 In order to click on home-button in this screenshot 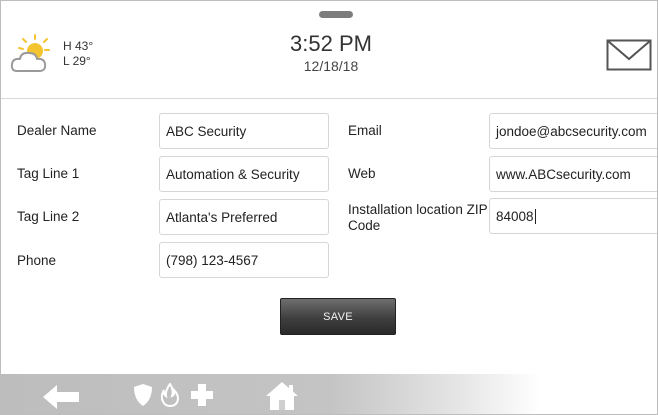, I will do `click(282, 397)`.